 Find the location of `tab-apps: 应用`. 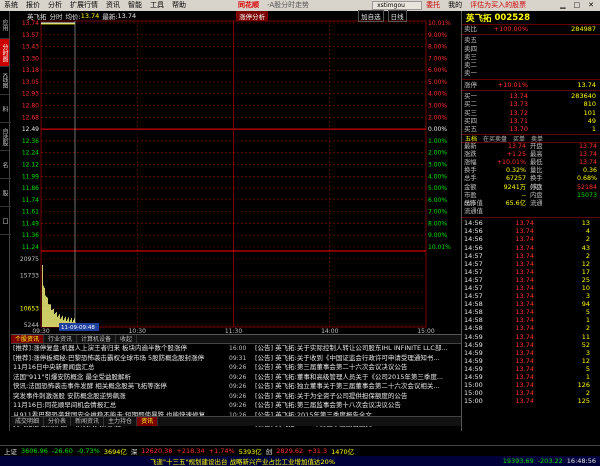

tab-apps: 应用 is located at coordinates (4, 25).